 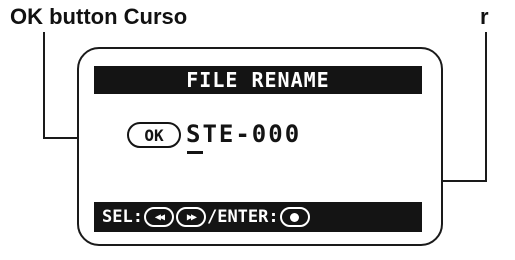 I want to click on status-bar: SEL: ◀◀ ▶▶ / ENTER:, so click(x=258, y=217).